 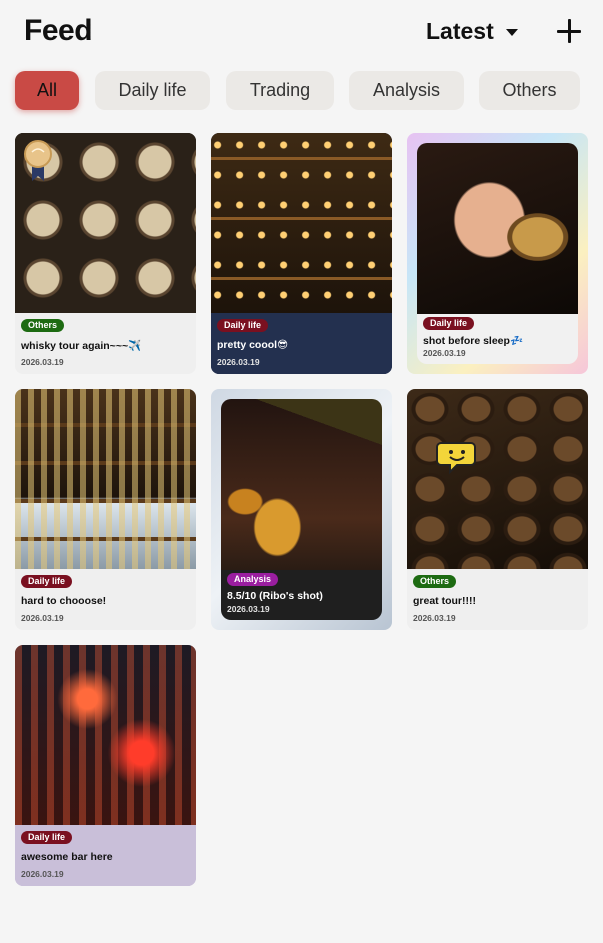 I want to click on neon-bottles-photo, so click(x=105, y=735).